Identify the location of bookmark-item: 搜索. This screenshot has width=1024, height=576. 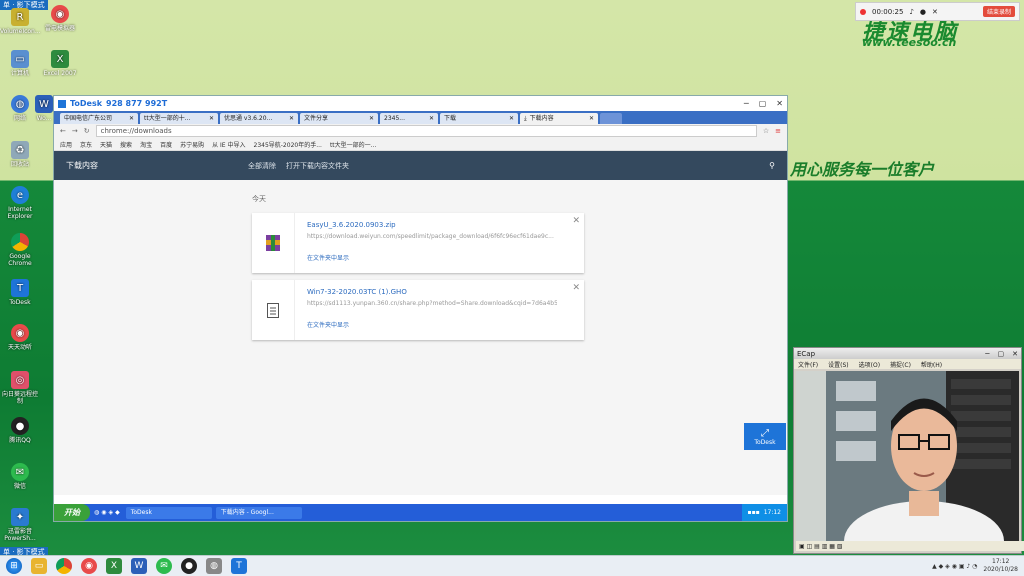
(126, 144).